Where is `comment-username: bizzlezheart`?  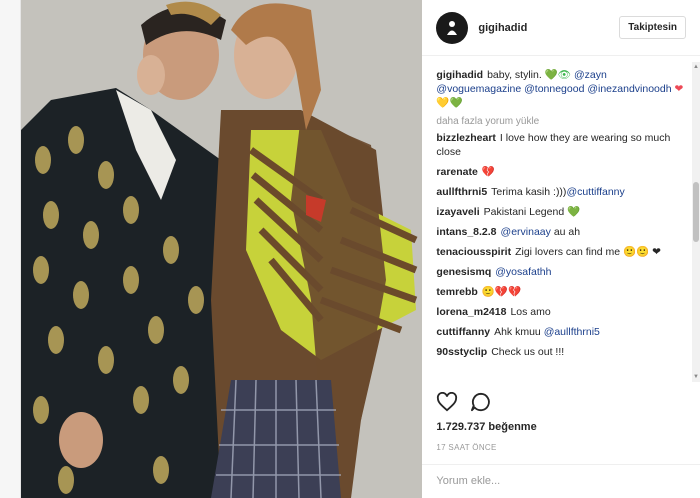
comment-username: bizzlezheart is located at coordinates (466, 138).